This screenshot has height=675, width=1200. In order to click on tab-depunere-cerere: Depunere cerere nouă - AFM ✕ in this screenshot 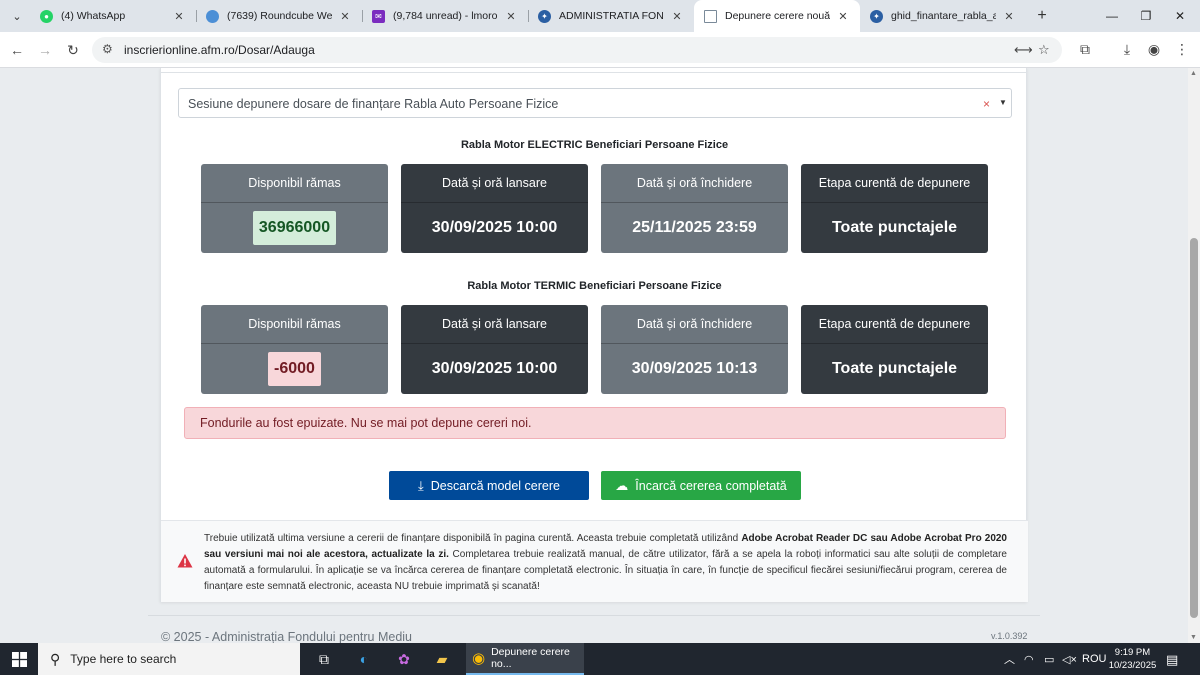, I will do `click(777, 16)`.